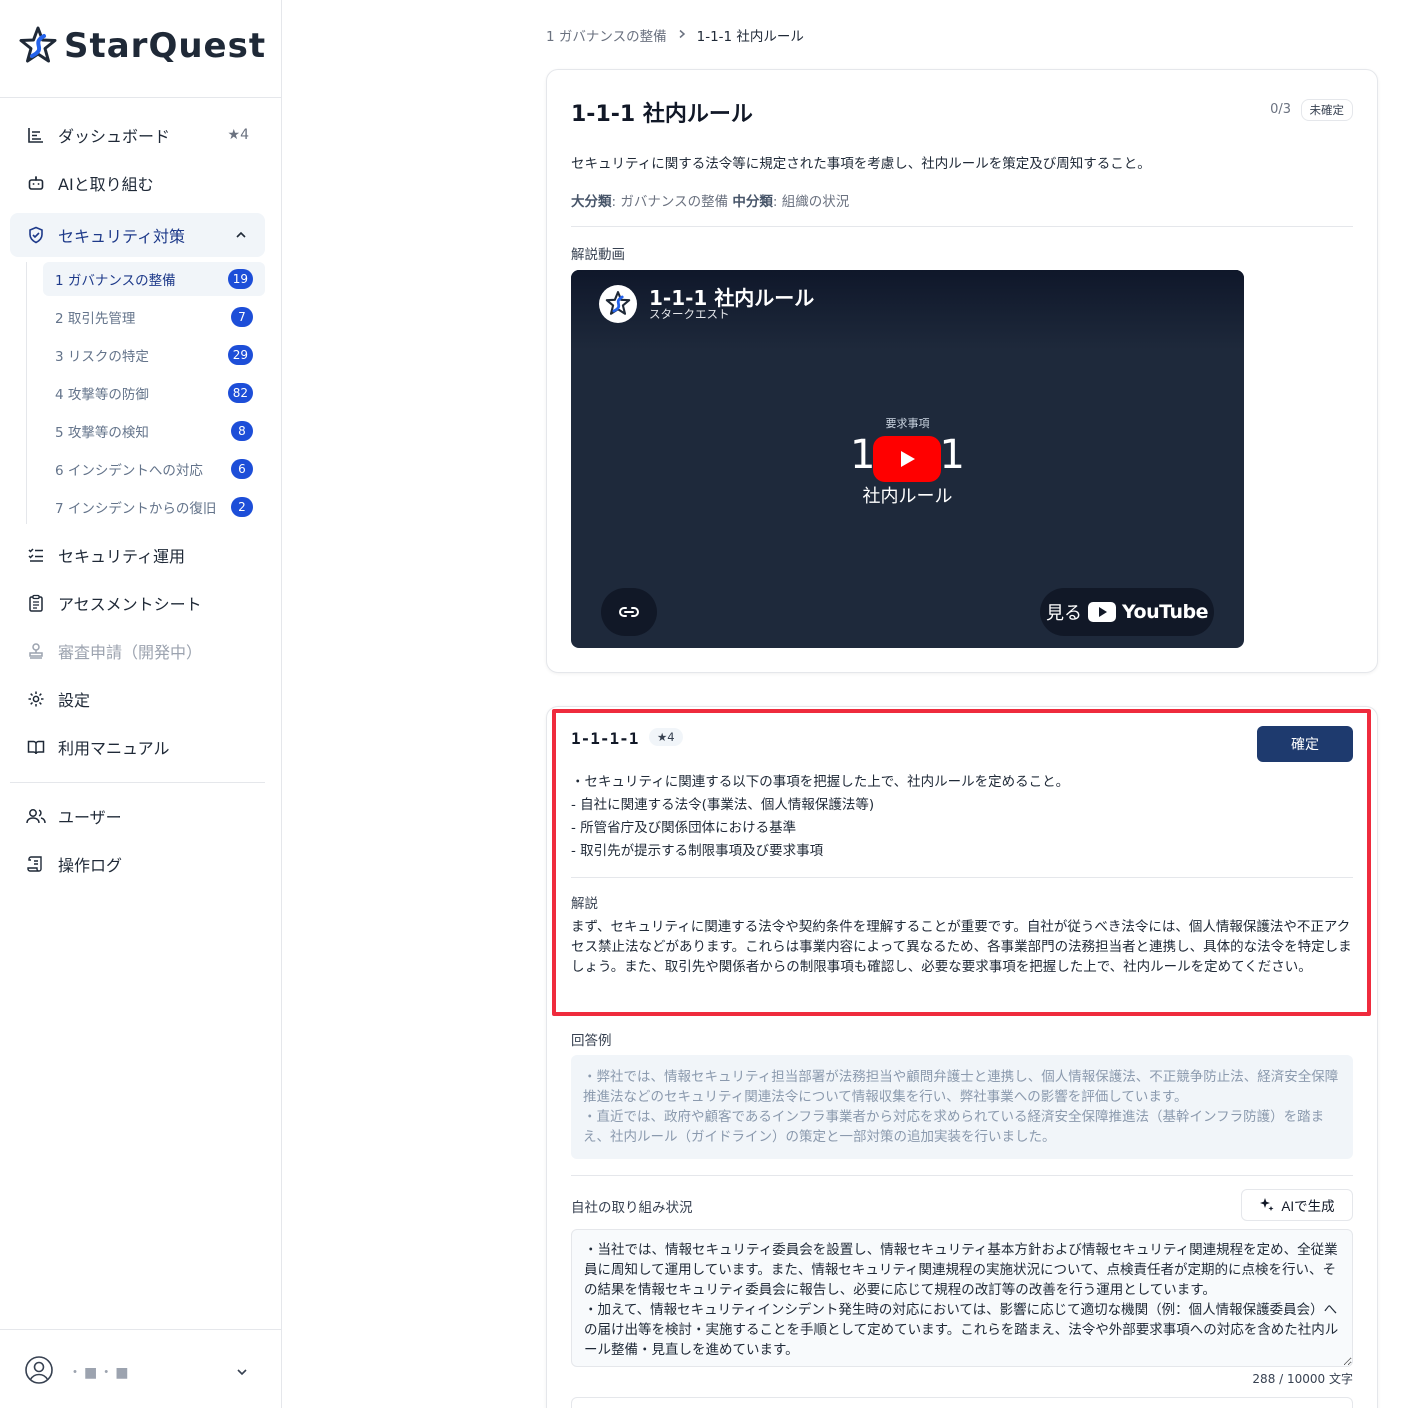 The height and width of the screenshot is (1408, 1424). What do you see at coordinates (618, 304) in the screenshot?
I see `channel-logo-icon` at bounding box center [618, 304].